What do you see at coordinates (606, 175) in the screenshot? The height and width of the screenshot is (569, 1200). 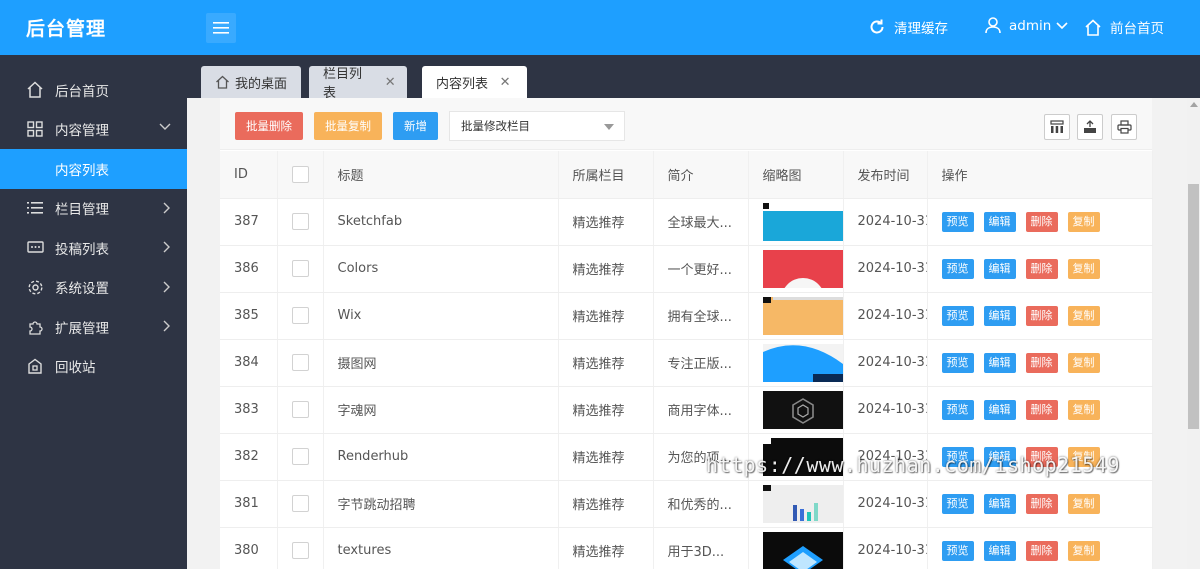 I see `column-header-column: 所属栏目` at bounding box center [606, 175].